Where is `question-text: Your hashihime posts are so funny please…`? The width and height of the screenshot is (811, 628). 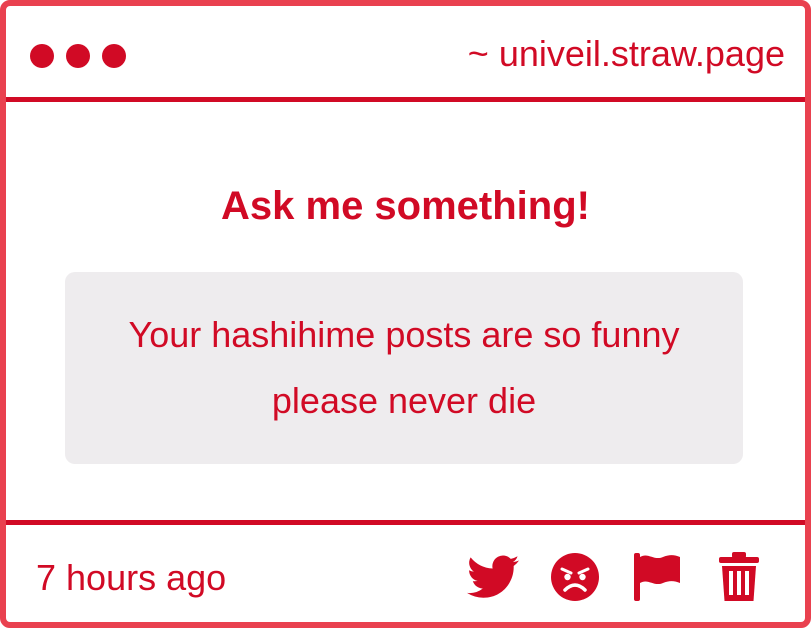 question-text: Your hashihime posts are so funny please… is located at coordinates (404, 367).